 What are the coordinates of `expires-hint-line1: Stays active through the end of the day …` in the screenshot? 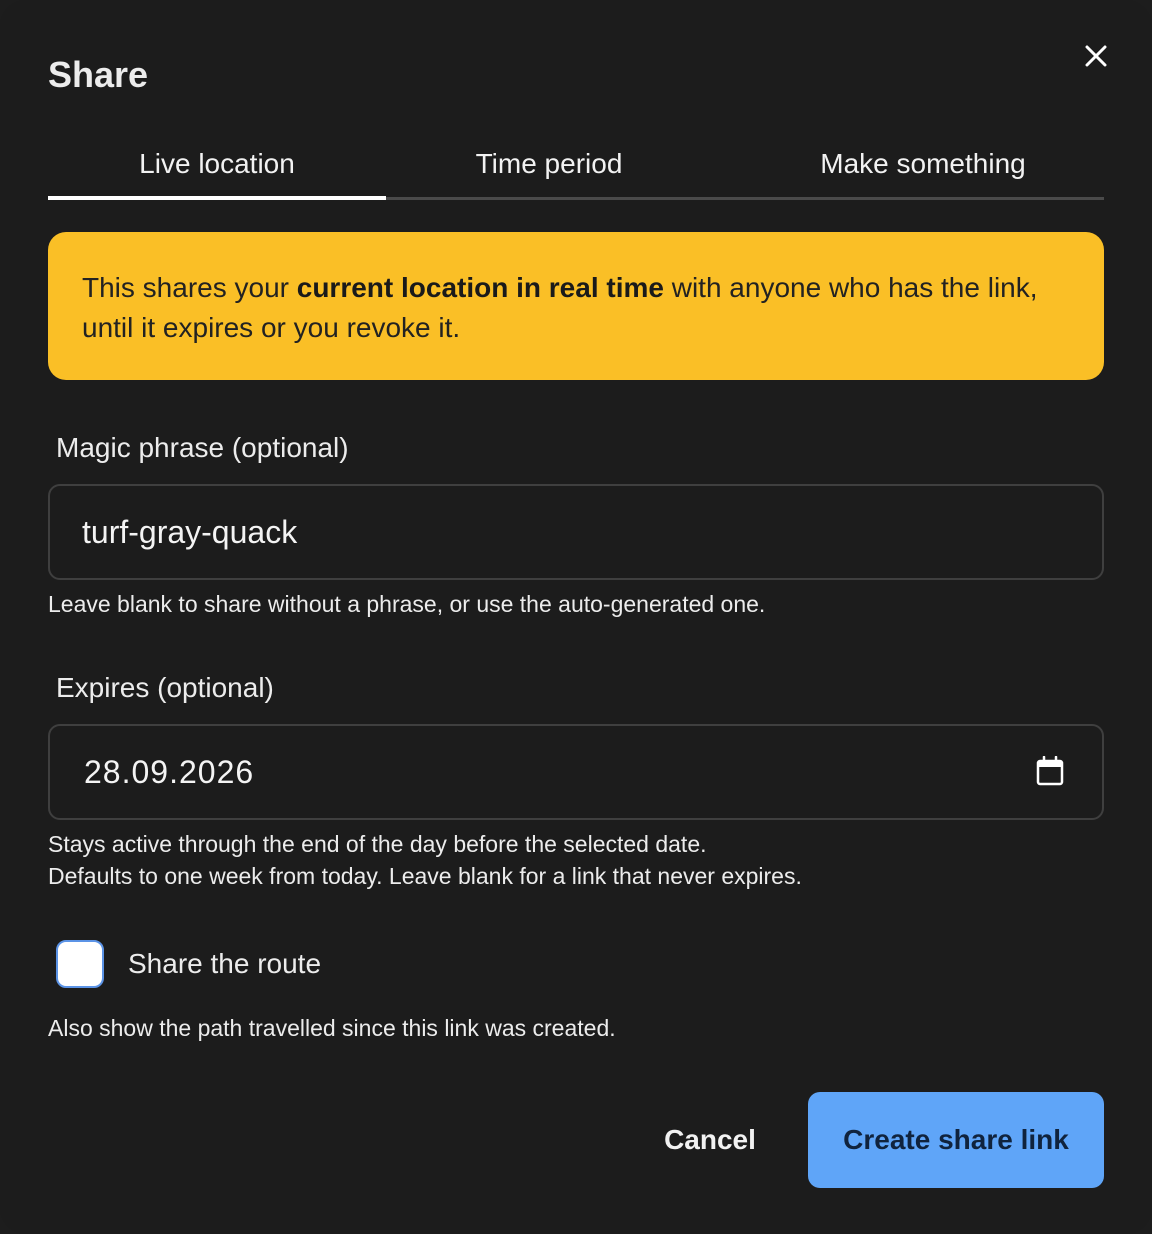 It's located at (377, 844).